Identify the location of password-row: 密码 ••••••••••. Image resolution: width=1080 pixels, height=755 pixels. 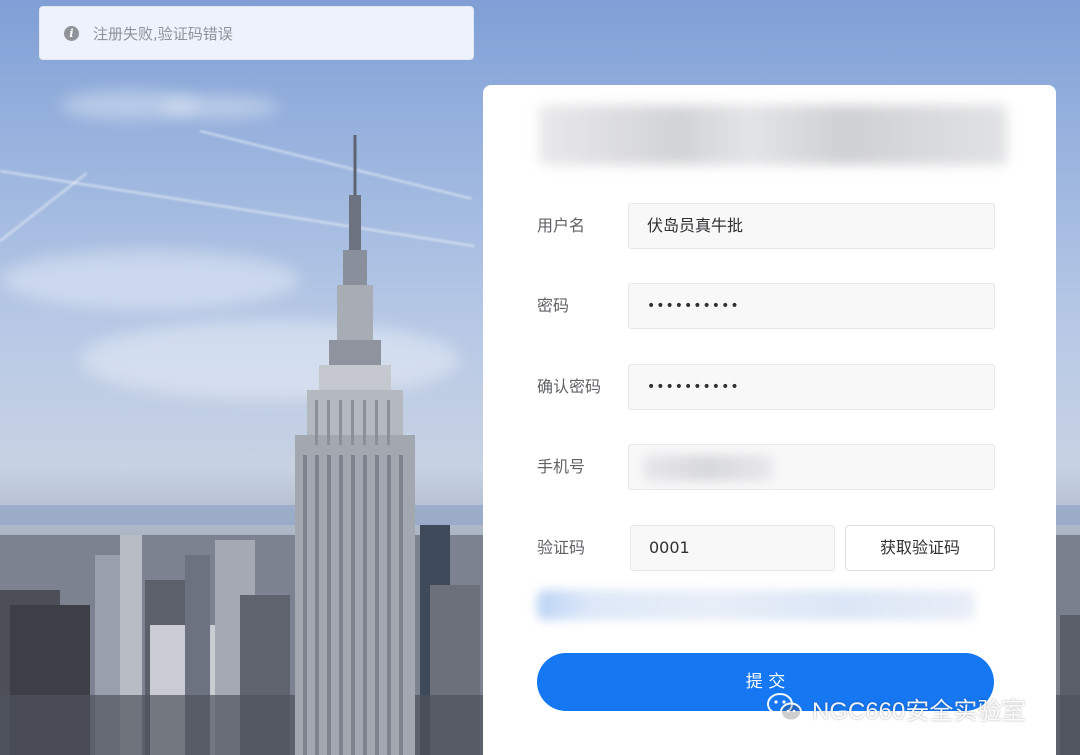
(766, 306).